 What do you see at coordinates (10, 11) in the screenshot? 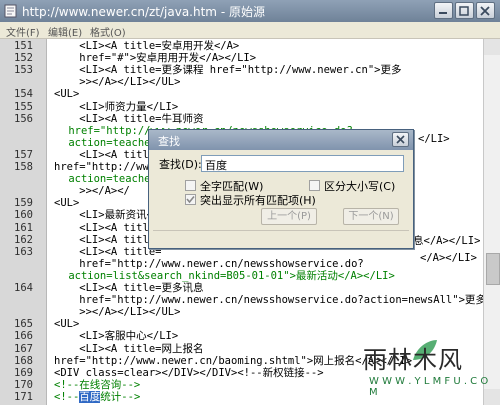
I see `notepad-icon` at bounding box center [10, 11].